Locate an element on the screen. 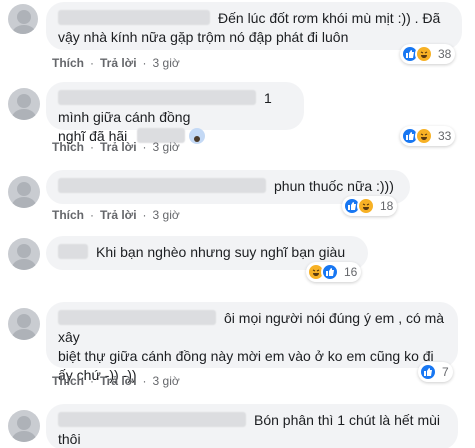 The height and width of the screenshot is (448, 475). reaction-summary: 16 is located at coordinates (334, 272).